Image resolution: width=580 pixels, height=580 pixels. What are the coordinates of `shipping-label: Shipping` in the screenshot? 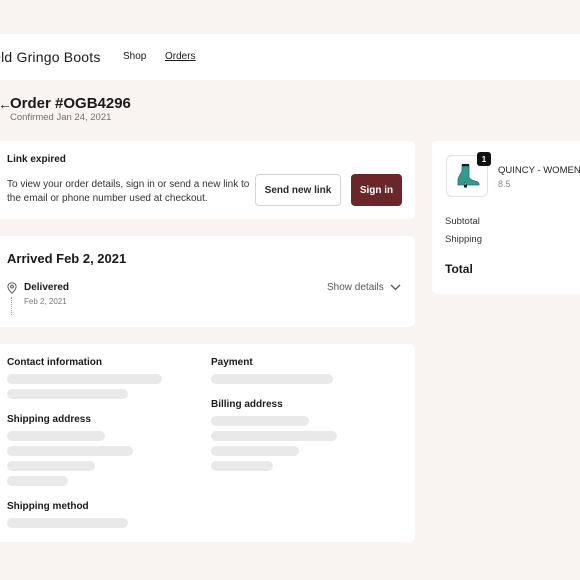 It's located at (463, 239).